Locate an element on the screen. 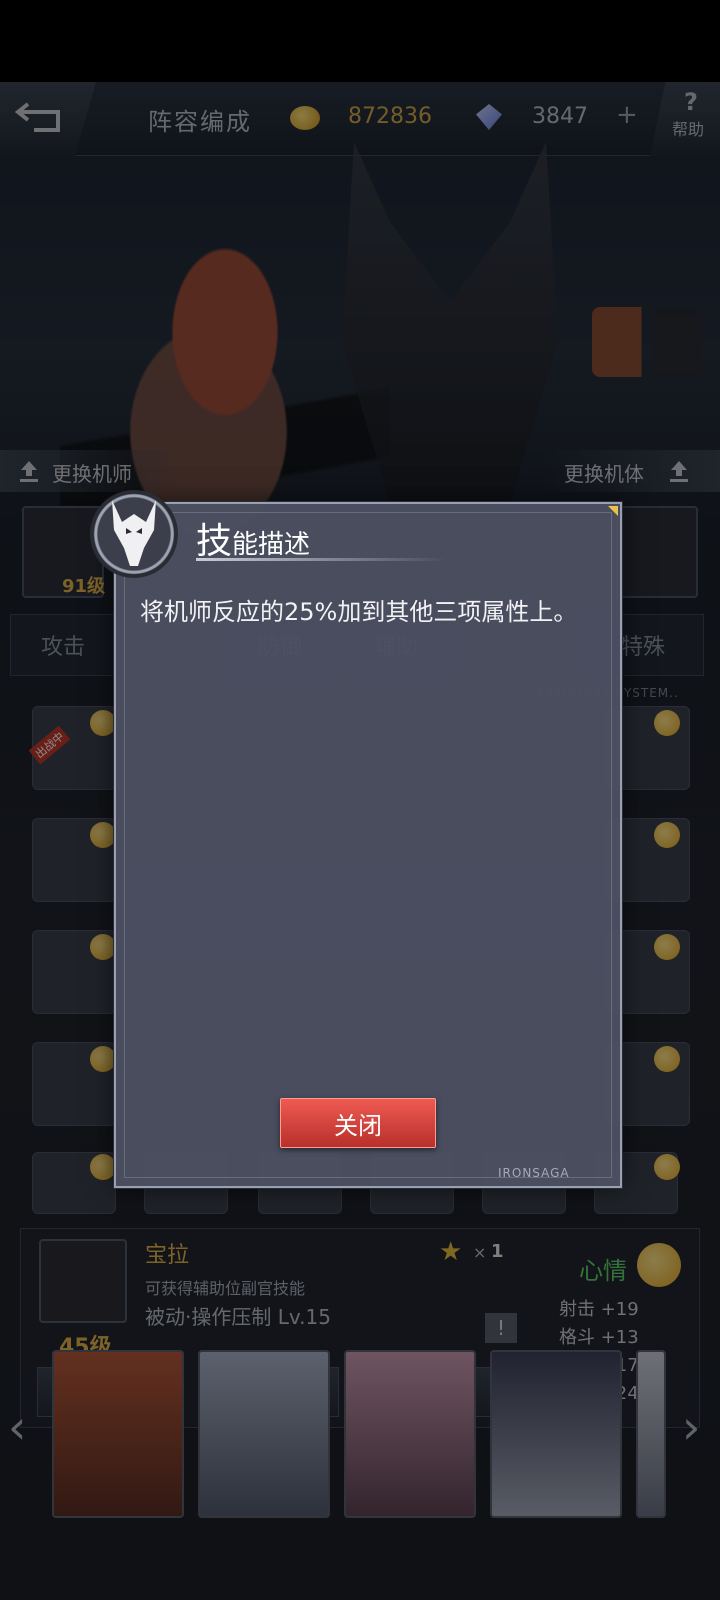 Image resolution: width=720 pixels, height=1600 pixels. dialog-title: 技能描述 is located at coordinates (253, 538).